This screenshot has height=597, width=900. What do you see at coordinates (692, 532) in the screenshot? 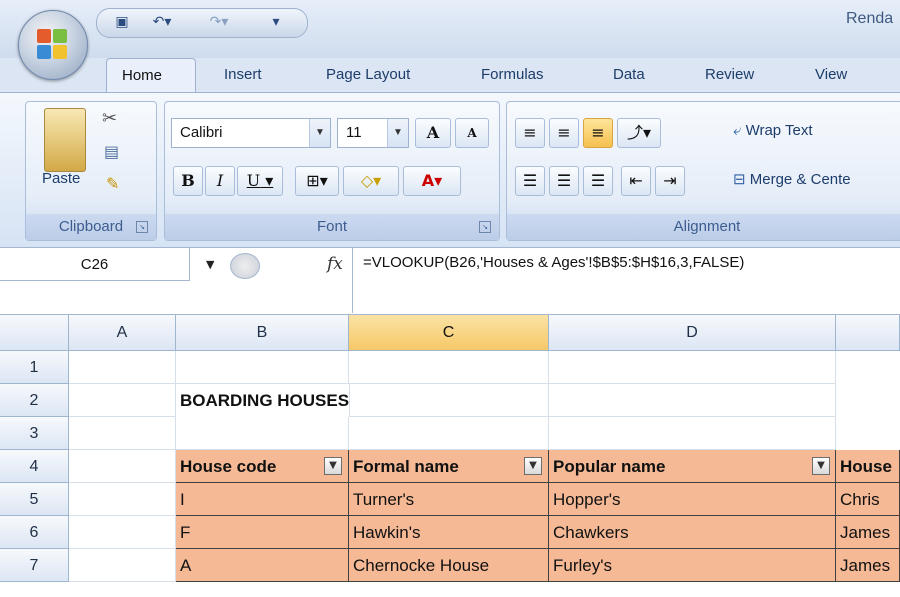
I see `table-cell: Chawkers` at bounding box center [692, 532].